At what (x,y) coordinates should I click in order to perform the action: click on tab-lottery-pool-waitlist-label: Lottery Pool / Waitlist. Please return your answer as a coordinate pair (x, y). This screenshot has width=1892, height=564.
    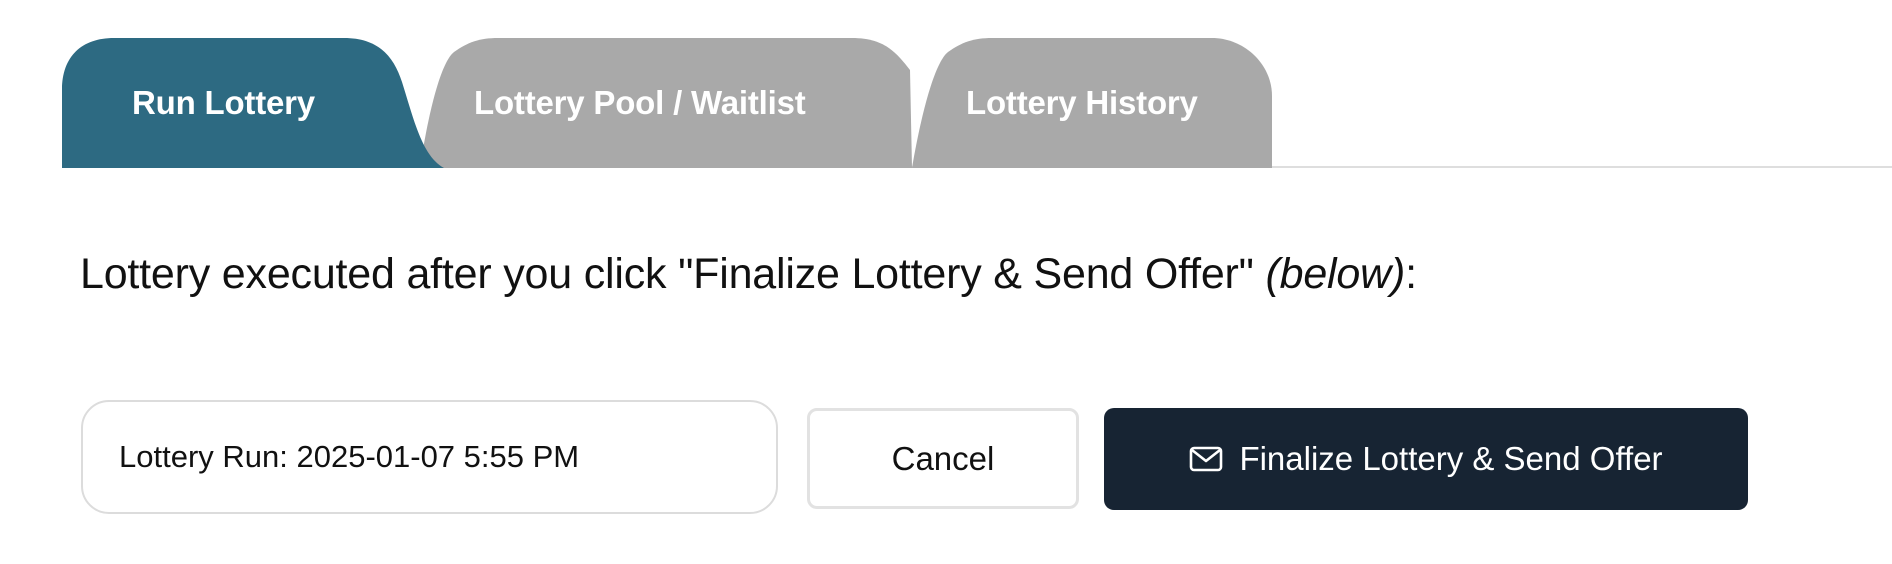
    Looking at the image, I should click on (640, 102).